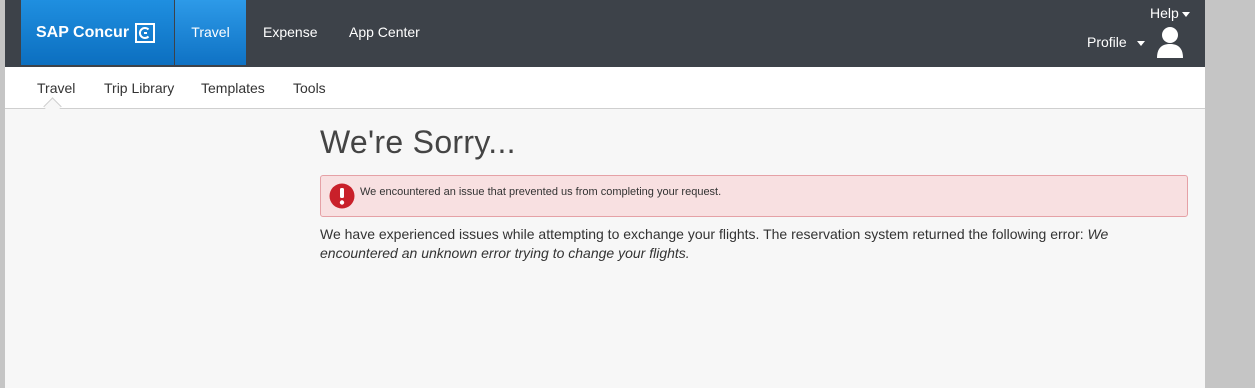  I want to click on subnav-item-trip-library: Trip Library, so click(139, 88).